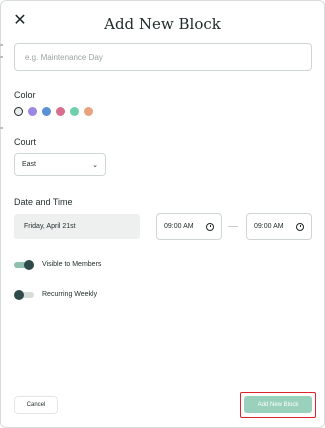  I want to click on recurring-weekly-label: Recurring Weekly, so click(70, 294).